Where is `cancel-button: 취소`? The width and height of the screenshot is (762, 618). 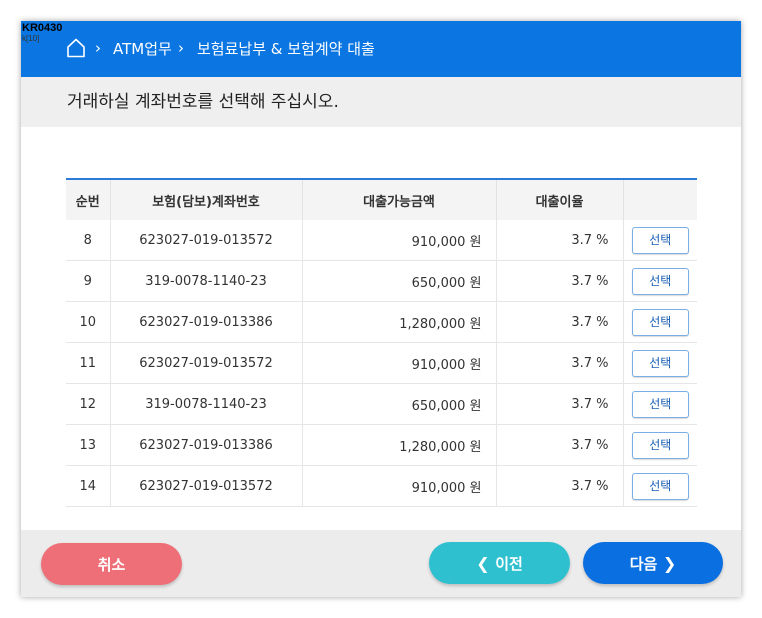 cancel-button: 취소 is located at coordinates (111, 564).